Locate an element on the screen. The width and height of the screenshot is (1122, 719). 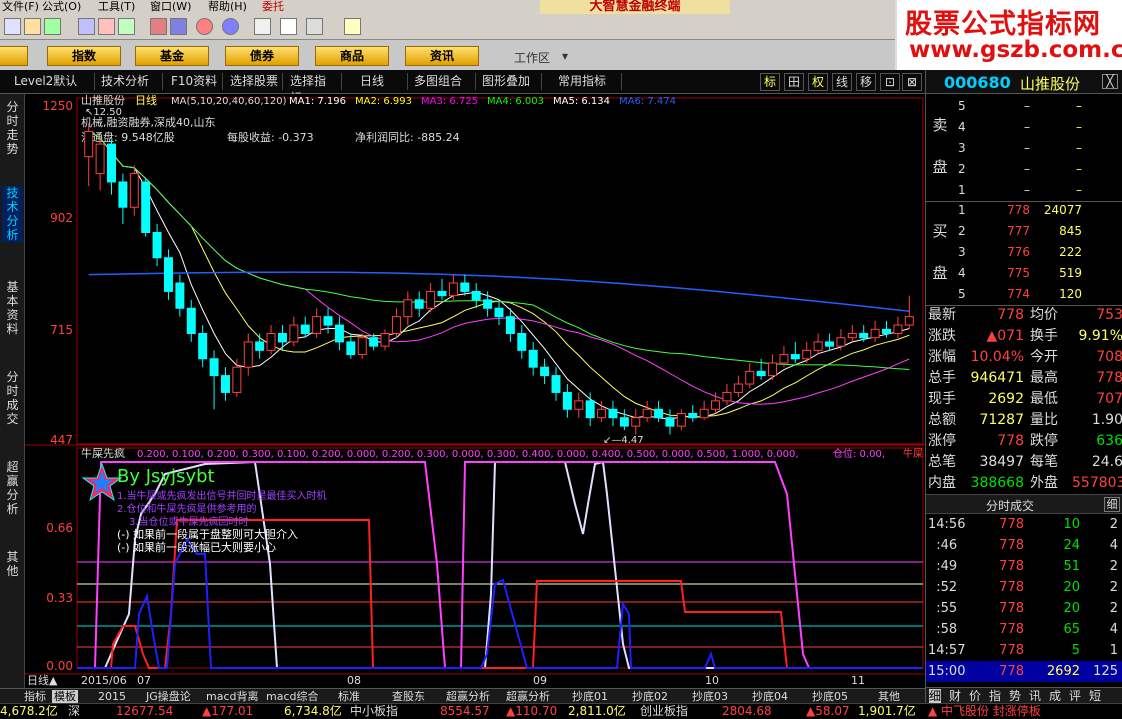
restore-button: ⊡ is located at coordinates (890, 82).